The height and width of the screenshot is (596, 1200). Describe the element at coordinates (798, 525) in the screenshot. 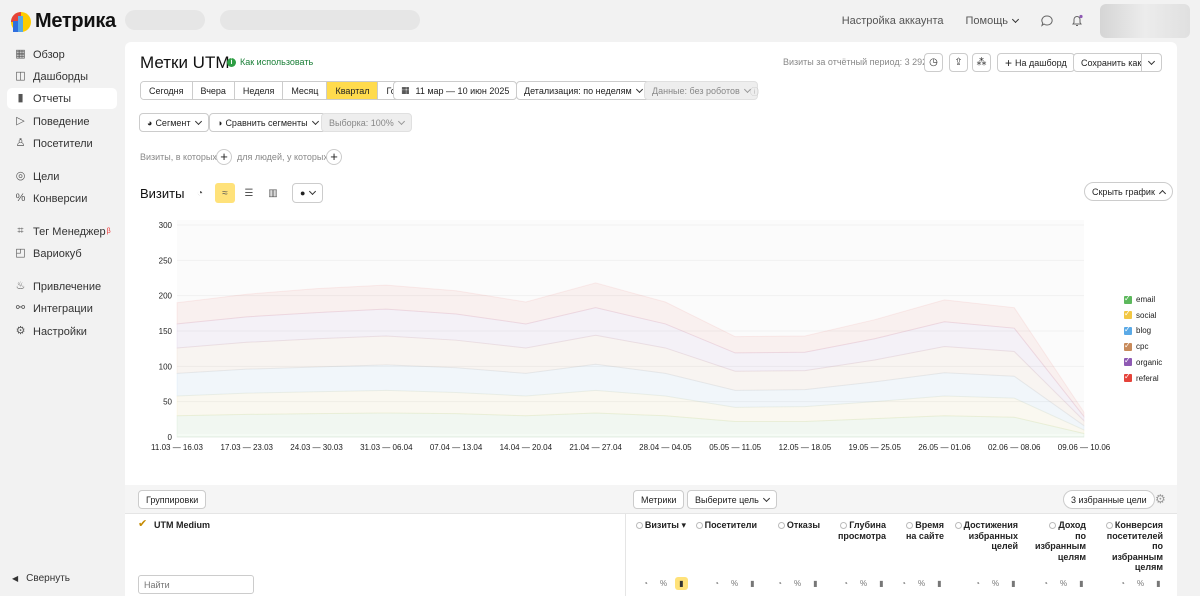

I see `column-header: Отказы` at that location.